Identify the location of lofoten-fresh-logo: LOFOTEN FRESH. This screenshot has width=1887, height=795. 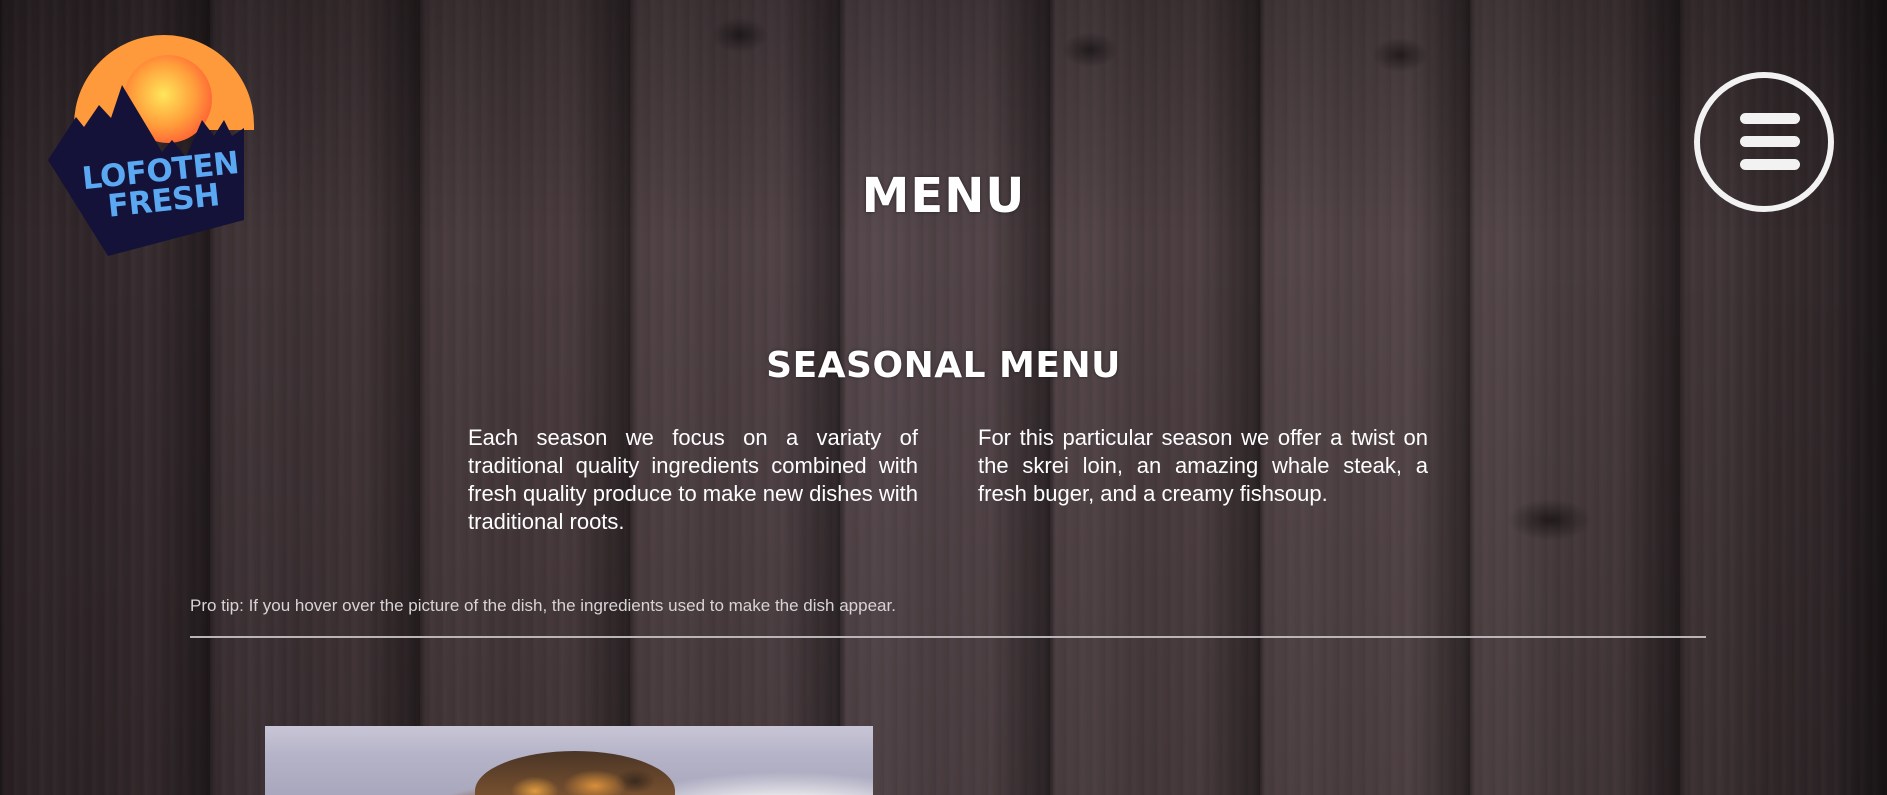
(159, 145).